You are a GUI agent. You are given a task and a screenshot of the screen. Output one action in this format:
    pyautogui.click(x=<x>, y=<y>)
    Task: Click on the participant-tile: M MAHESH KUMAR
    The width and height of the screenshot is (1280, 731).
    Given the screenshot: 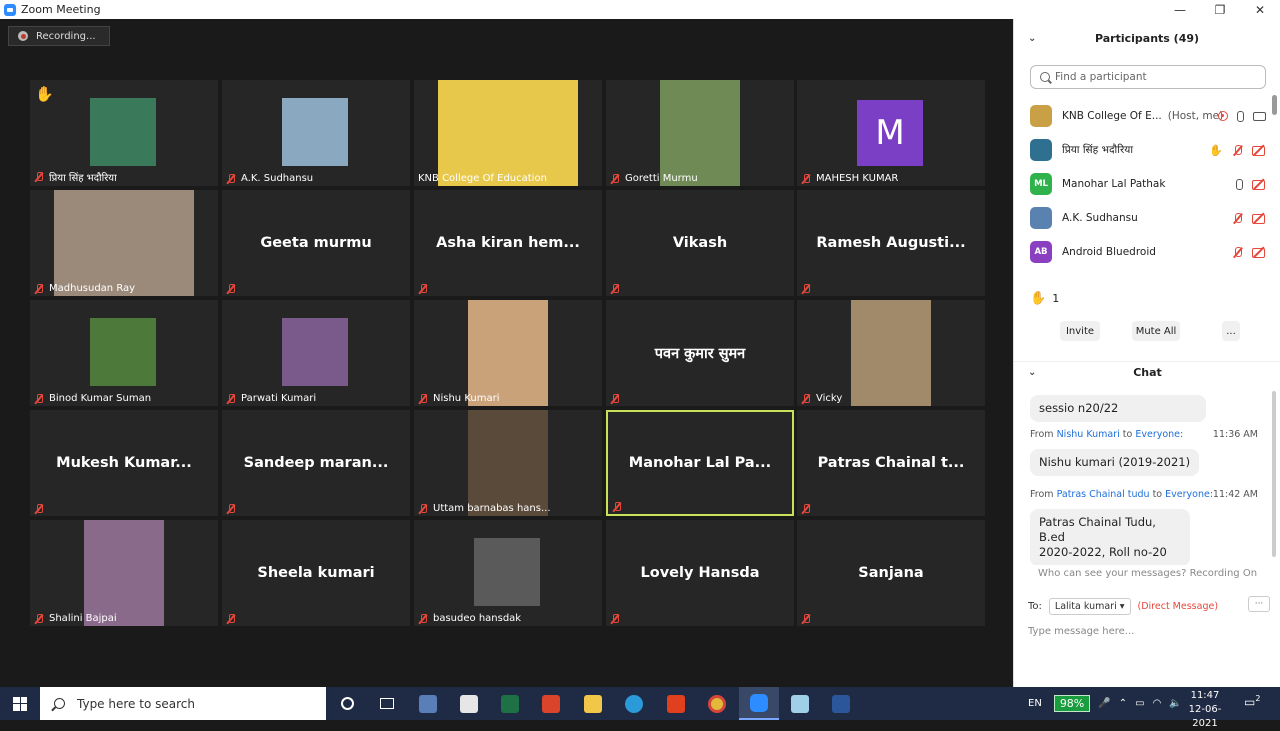 What is the action you would take?
    pyautogui.click(x=891, y=133)
    